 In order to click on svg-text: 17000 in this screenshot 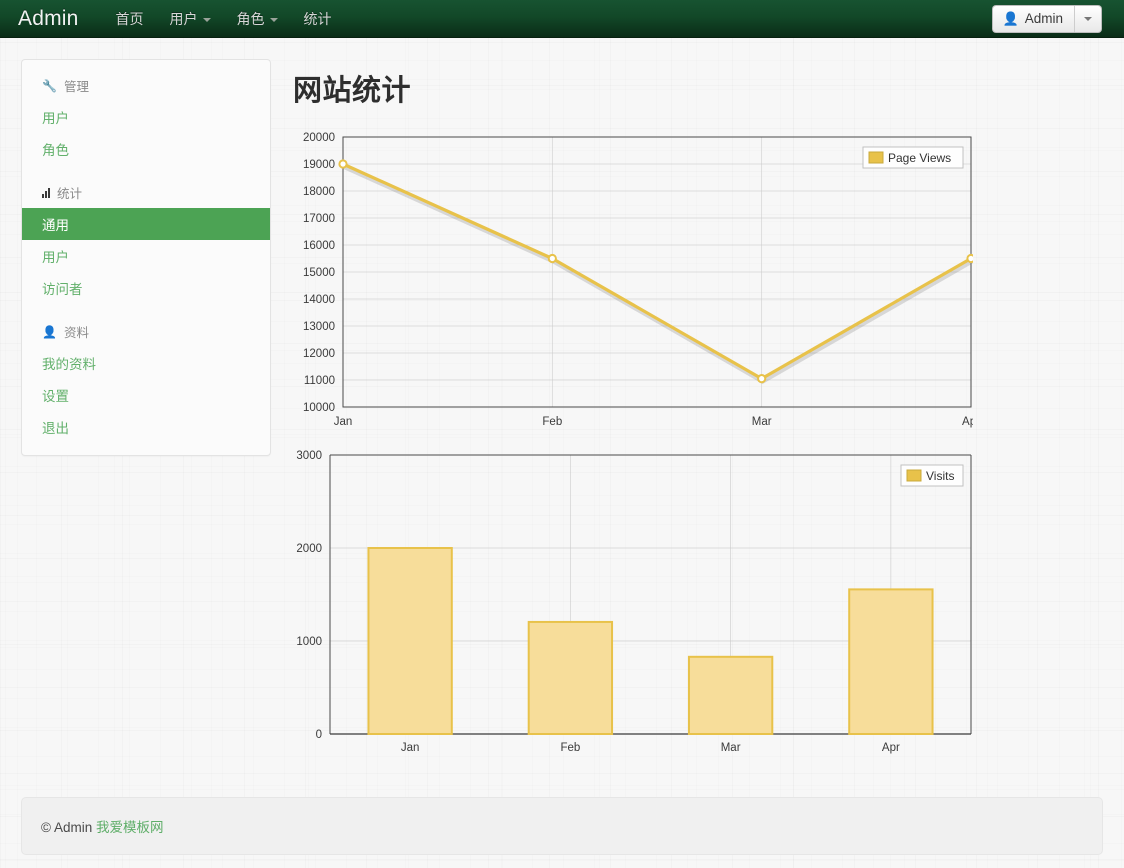, I will do `click(319, 219)`.